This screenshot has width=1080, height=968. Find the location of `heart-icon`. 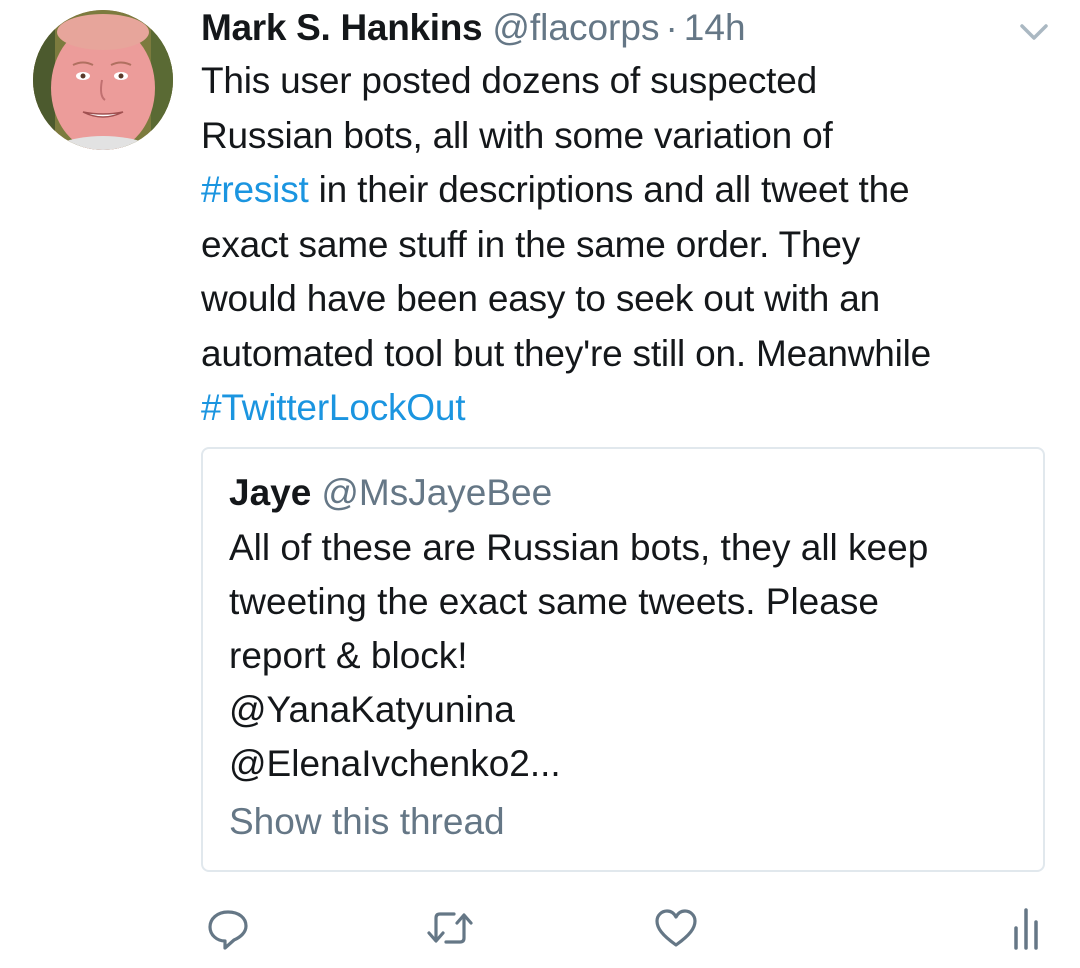

heart-icon is located at coordinates (676, 928).